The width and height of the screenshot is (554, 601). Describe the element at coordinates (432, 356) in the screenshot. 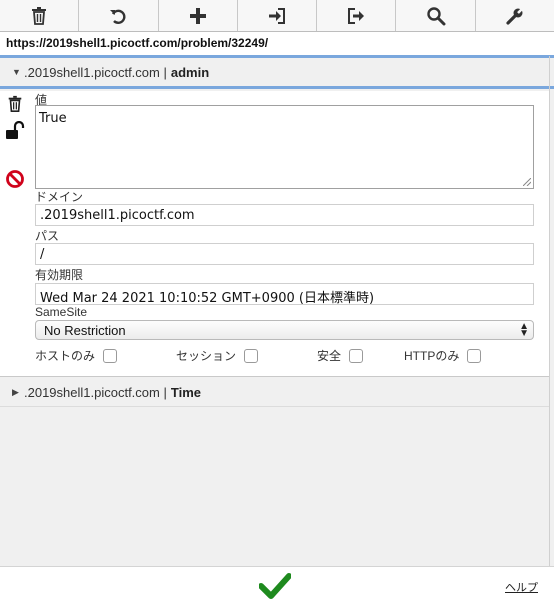

I see `http-only-label: HTTPのみ` at that location.